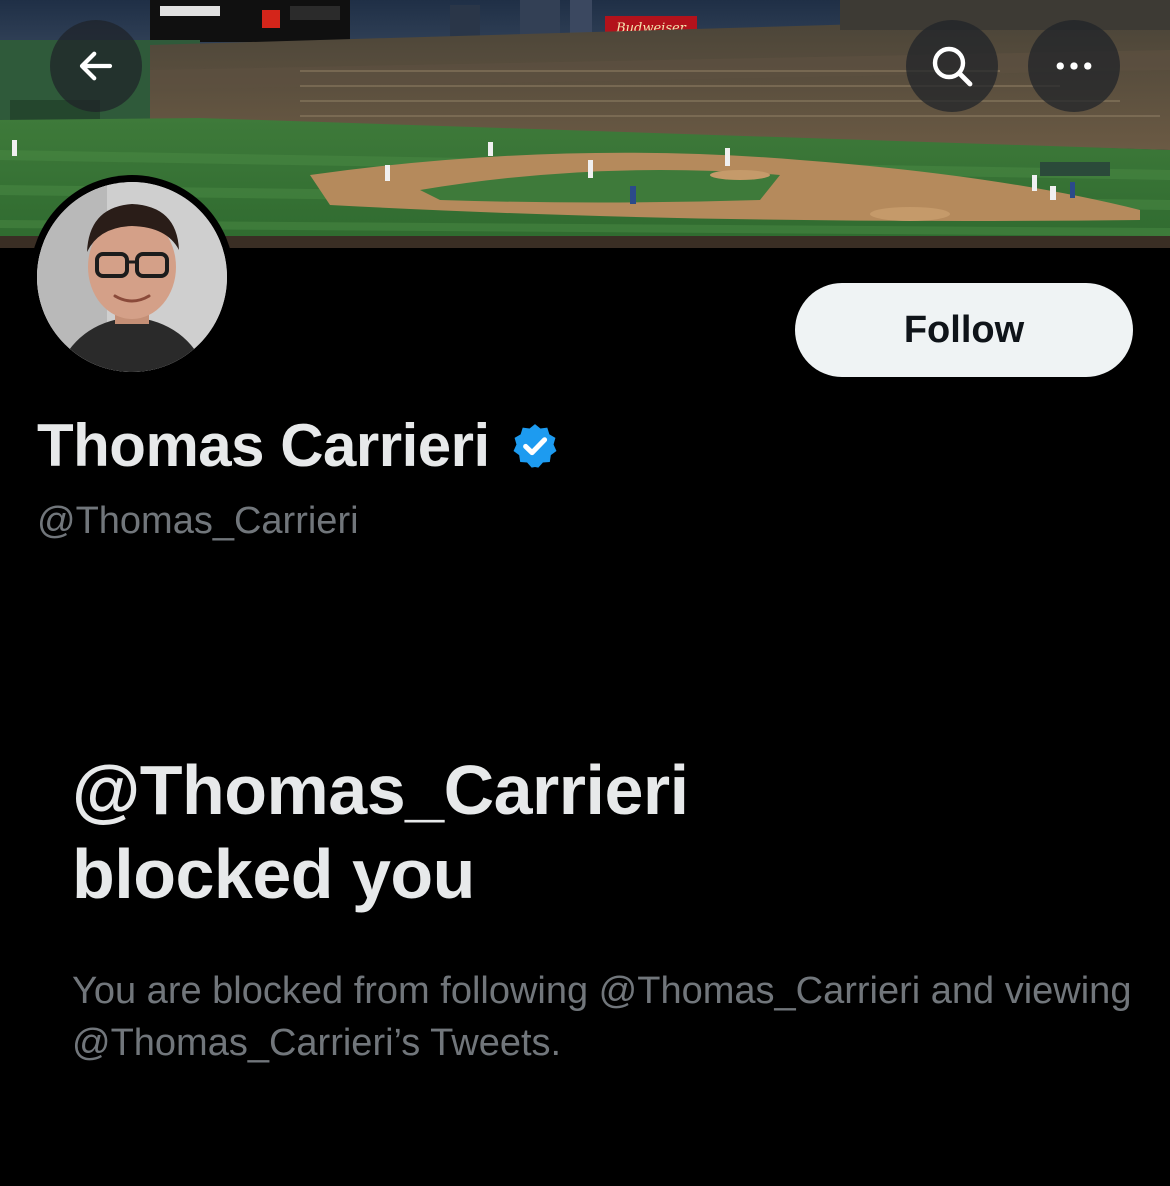  I want to click on search-button, so click(952, 66).